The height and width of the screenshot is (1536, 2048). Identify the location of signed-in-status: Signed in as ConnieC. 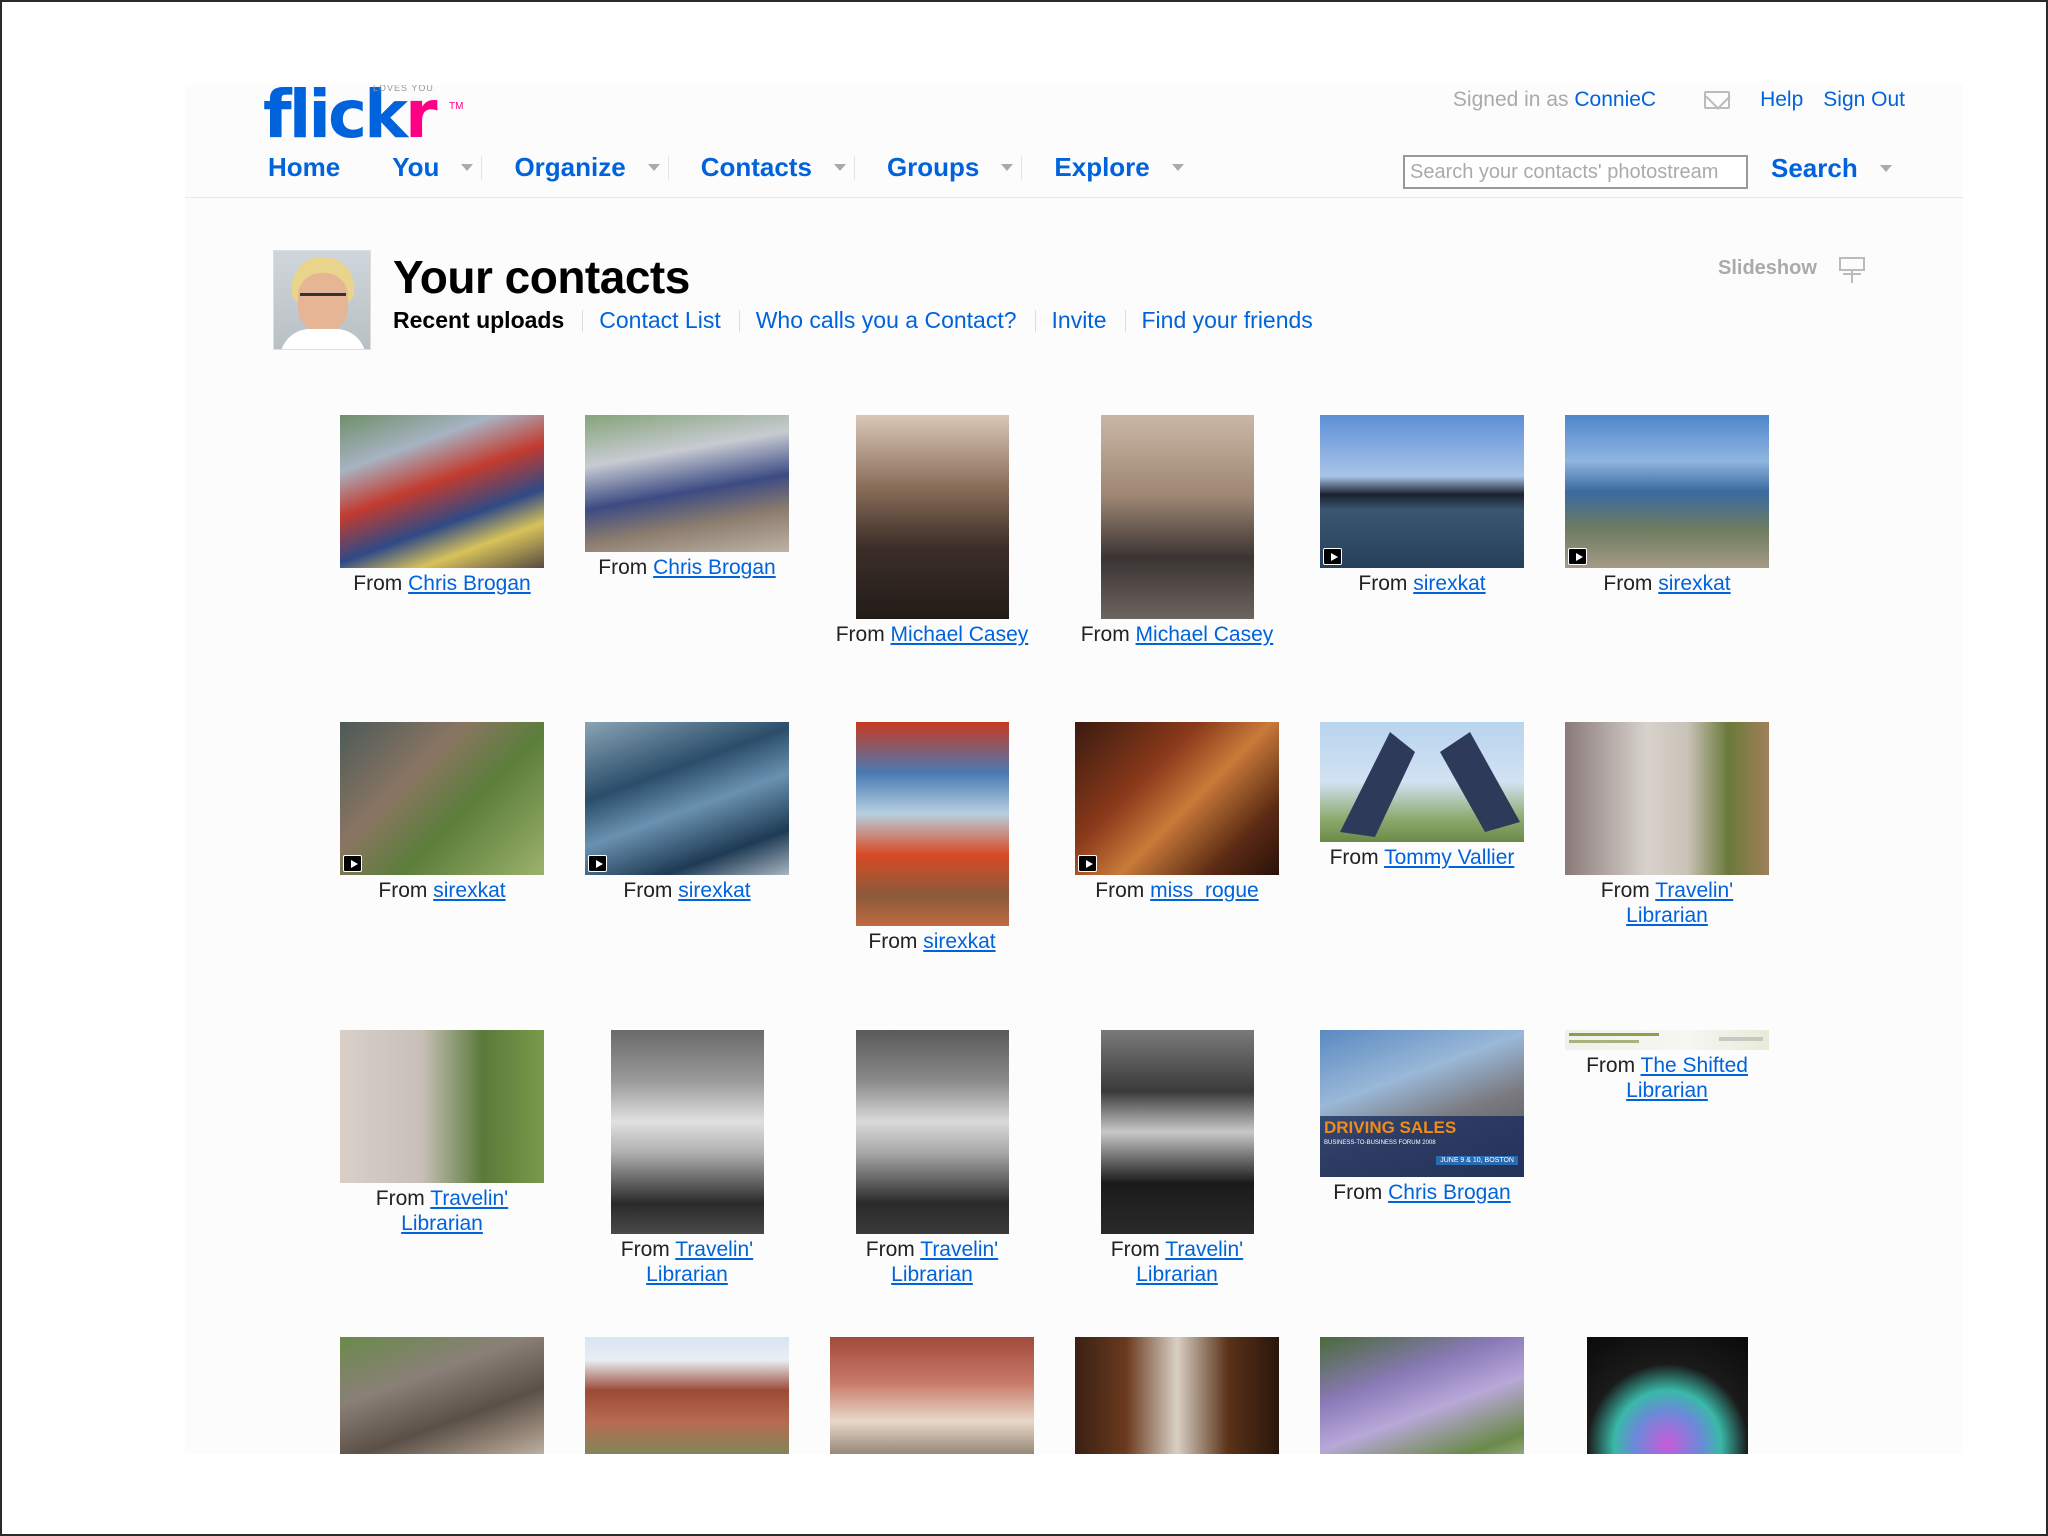
(1554, 99).